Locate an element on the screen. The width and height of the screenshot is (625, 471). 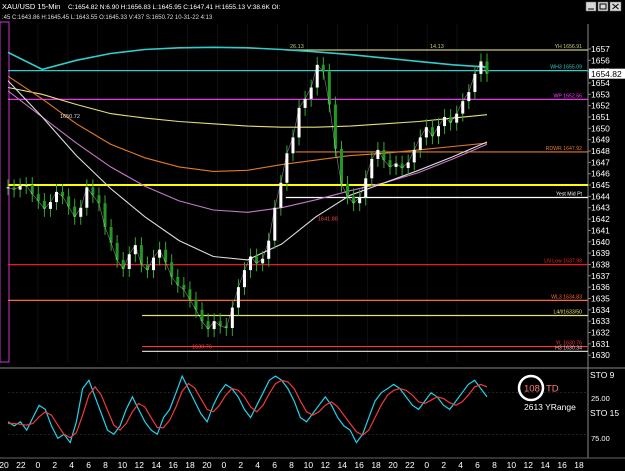
price-tick-label: 1635 is located at coordinates (600, 298).